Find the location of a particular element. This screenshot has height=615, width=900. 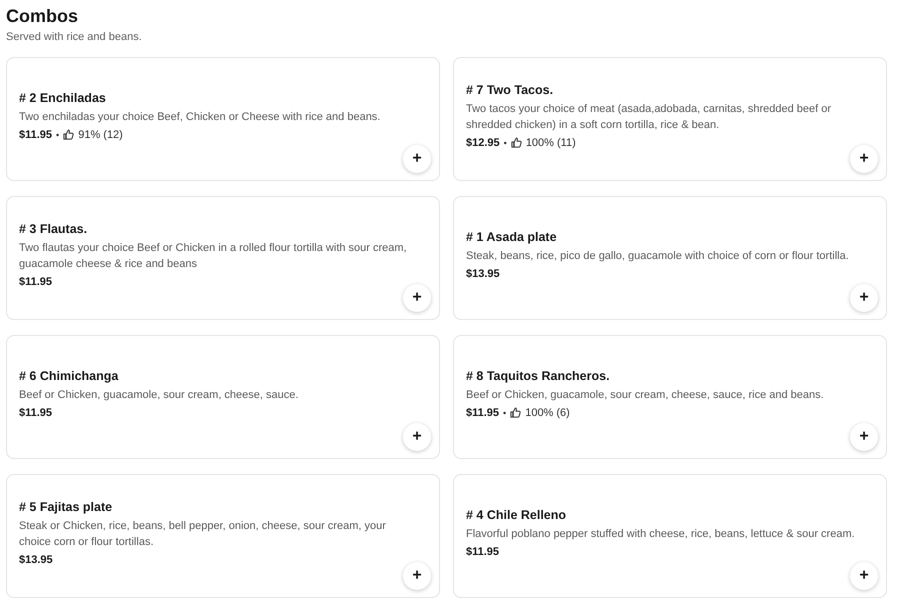

item-name: # 6 Chimichanga is located at coordinates (68, 376).